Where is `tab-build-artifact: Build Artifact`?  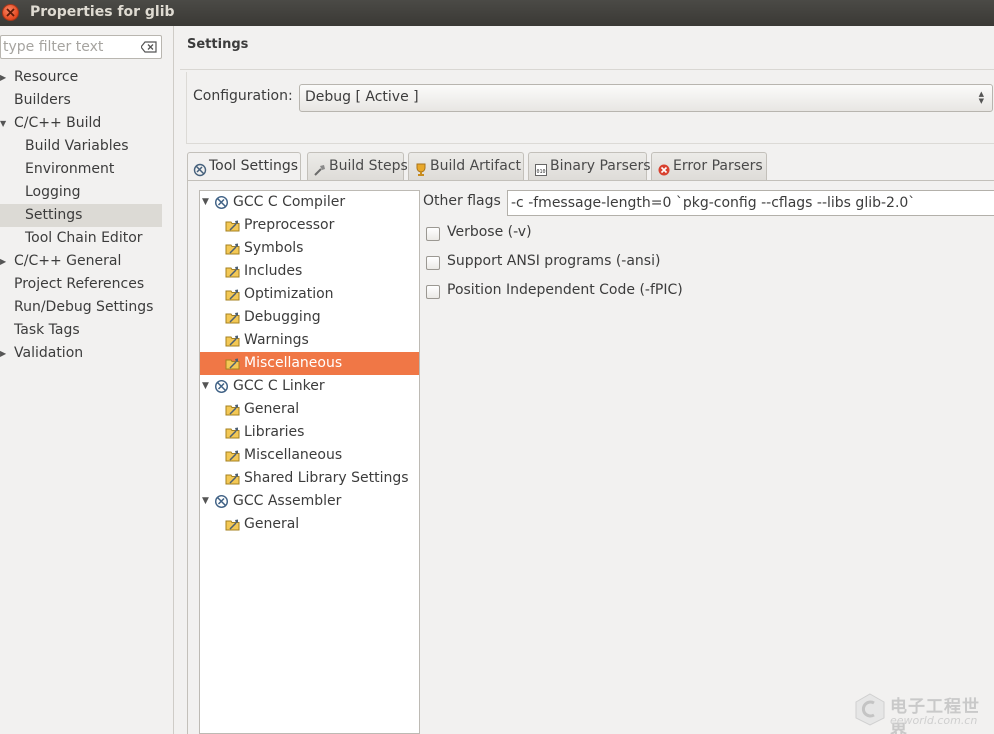
tab-build-artifact: Build Artifact is located at coordinates (466, 166).